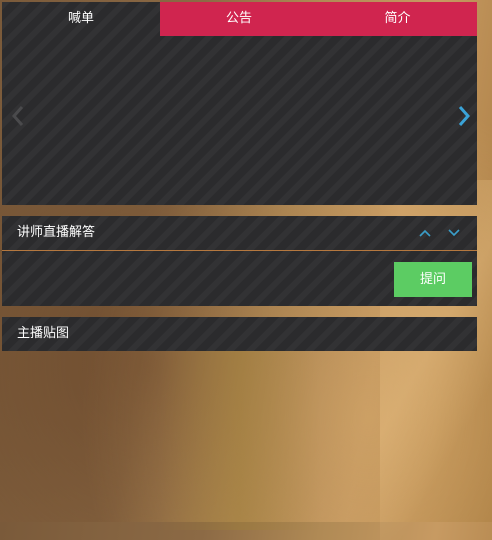 This screenshot has height=540, width=492. I want to click on chevron-right-icon, so click(464, 116).